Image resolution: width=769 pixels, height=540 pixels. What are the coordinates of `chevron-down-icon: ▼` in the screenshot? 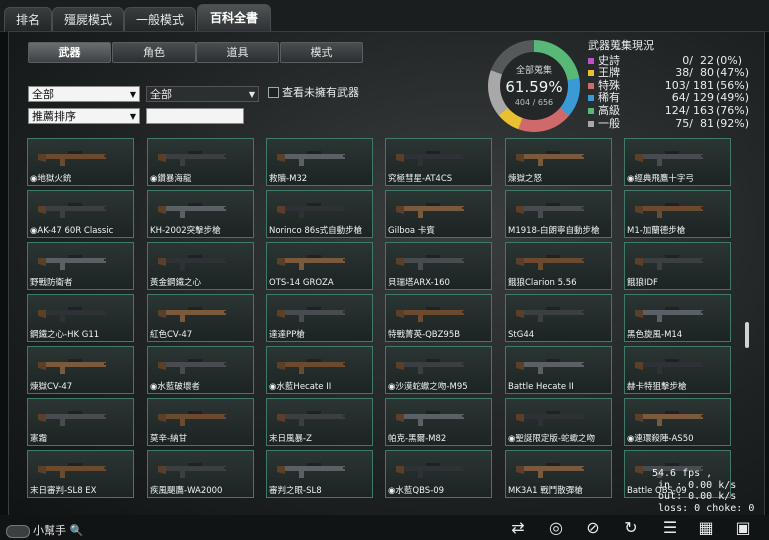 It's located at (132, 116).